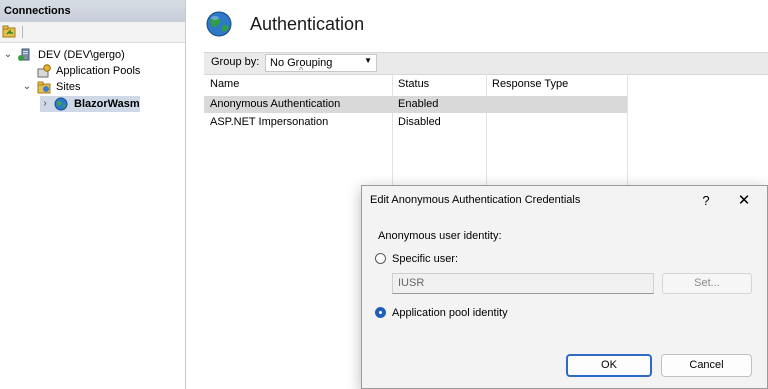  I want to click on column-header-status: Status, so click(413, 84).